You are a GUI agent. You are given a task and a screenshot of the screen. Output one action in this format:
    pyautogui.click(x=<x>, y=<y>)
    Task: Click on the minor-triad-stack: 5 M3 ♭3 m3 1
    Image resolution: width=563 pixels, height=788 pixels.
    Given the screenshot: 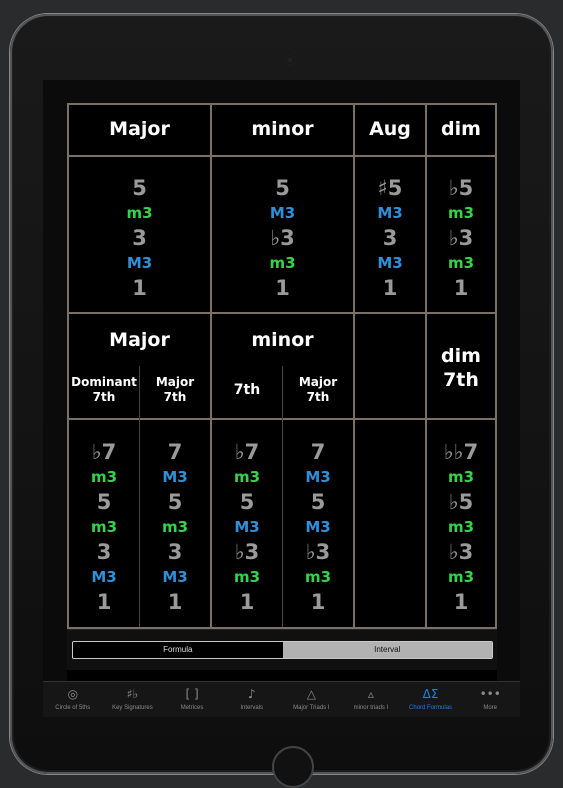 What is the action you would take?
    pyautogui.click(x=282, y=238)
    